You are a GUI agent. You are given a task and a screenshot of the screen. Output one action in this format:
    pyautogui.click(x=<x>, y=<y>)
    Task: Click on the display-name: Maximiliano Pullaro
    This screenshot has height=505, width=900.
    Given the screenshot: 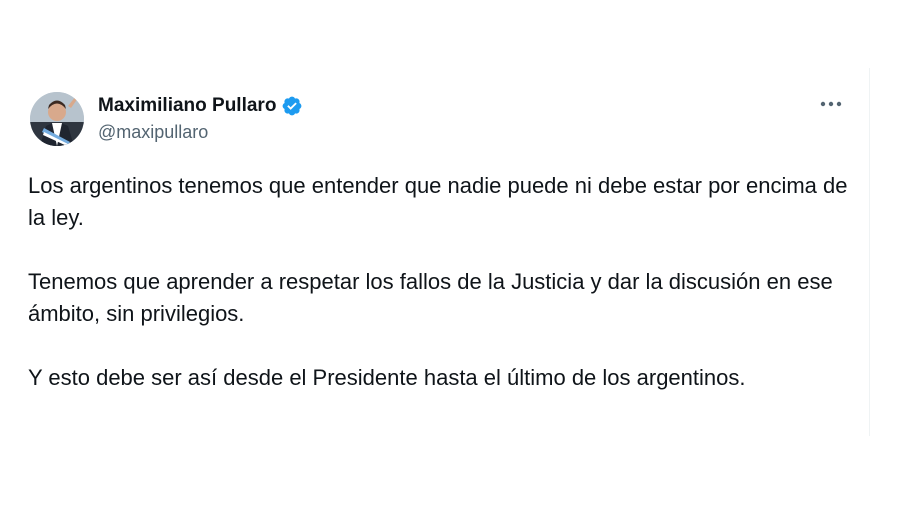 What is the action you would take?
    pyautogui.click(x=187, y=106)
    